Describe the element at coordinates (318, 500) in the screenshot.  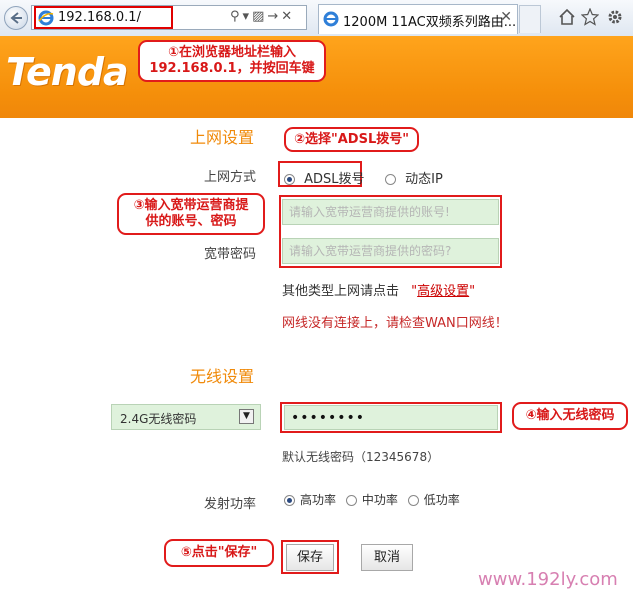
I see `radio-power-high-label: 高功率` at that location.